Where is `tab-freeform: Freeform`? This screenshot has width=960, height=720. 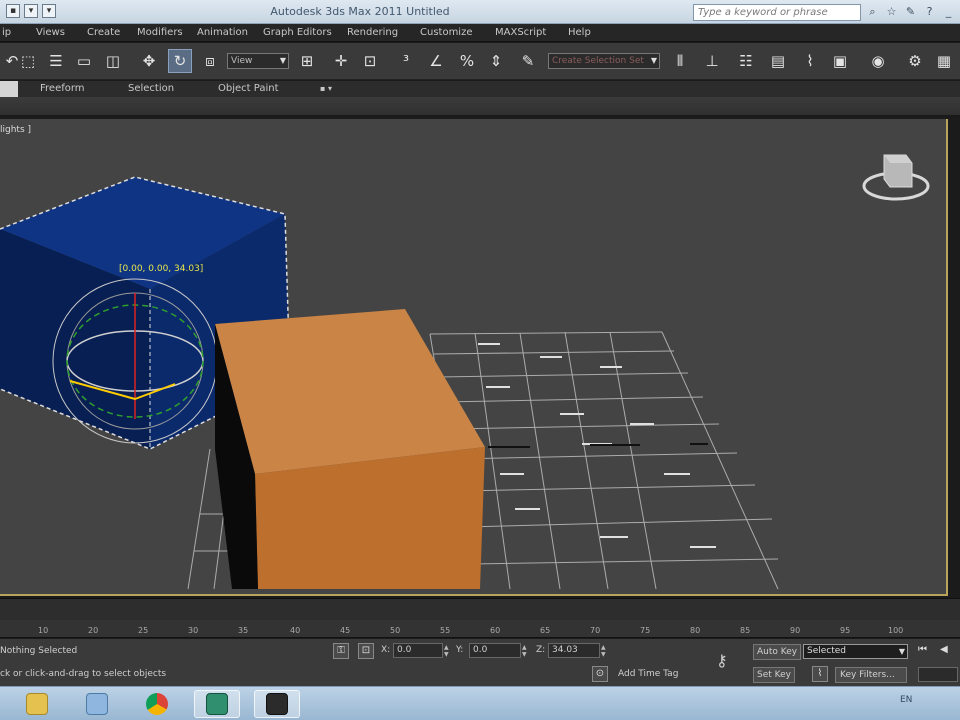
tab-freeform: Freeform is located at coordinates (62, 89).